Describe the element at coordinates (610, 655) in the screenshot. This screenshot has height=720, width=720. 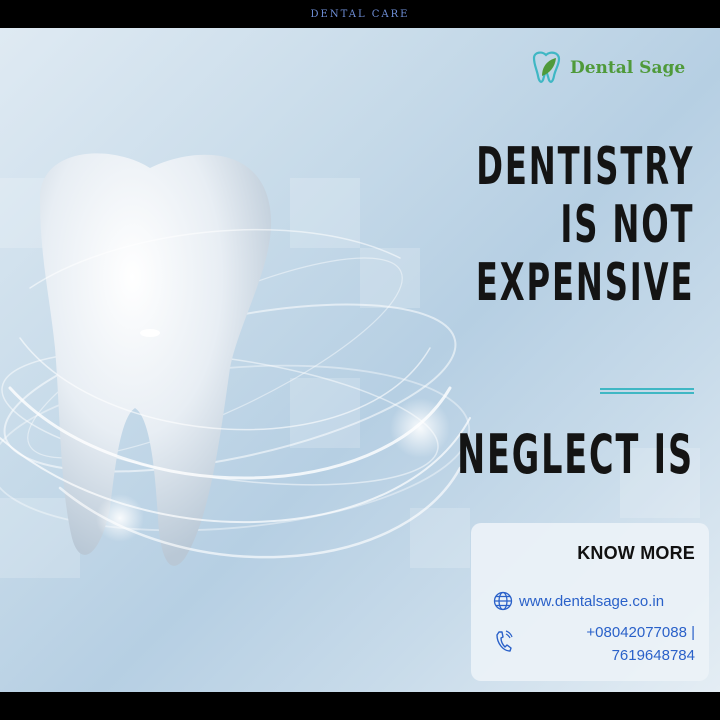
I see `phone-number-2: 7619648784` at that location.